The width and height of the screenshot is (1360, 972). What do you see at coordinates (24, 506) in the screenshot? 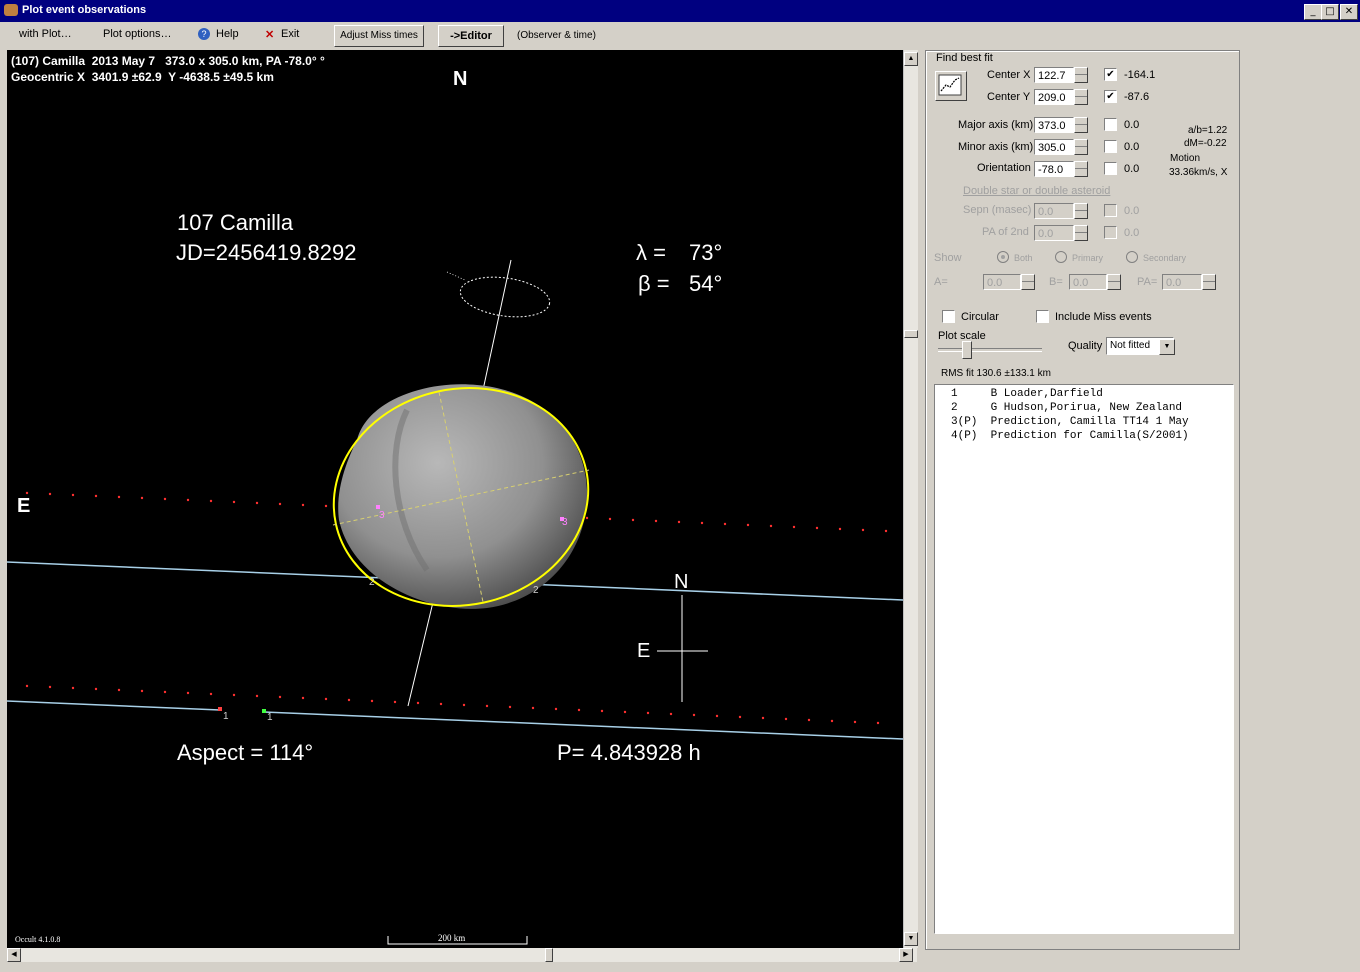
I see `east-label: E` at bounding box center [24, 506].